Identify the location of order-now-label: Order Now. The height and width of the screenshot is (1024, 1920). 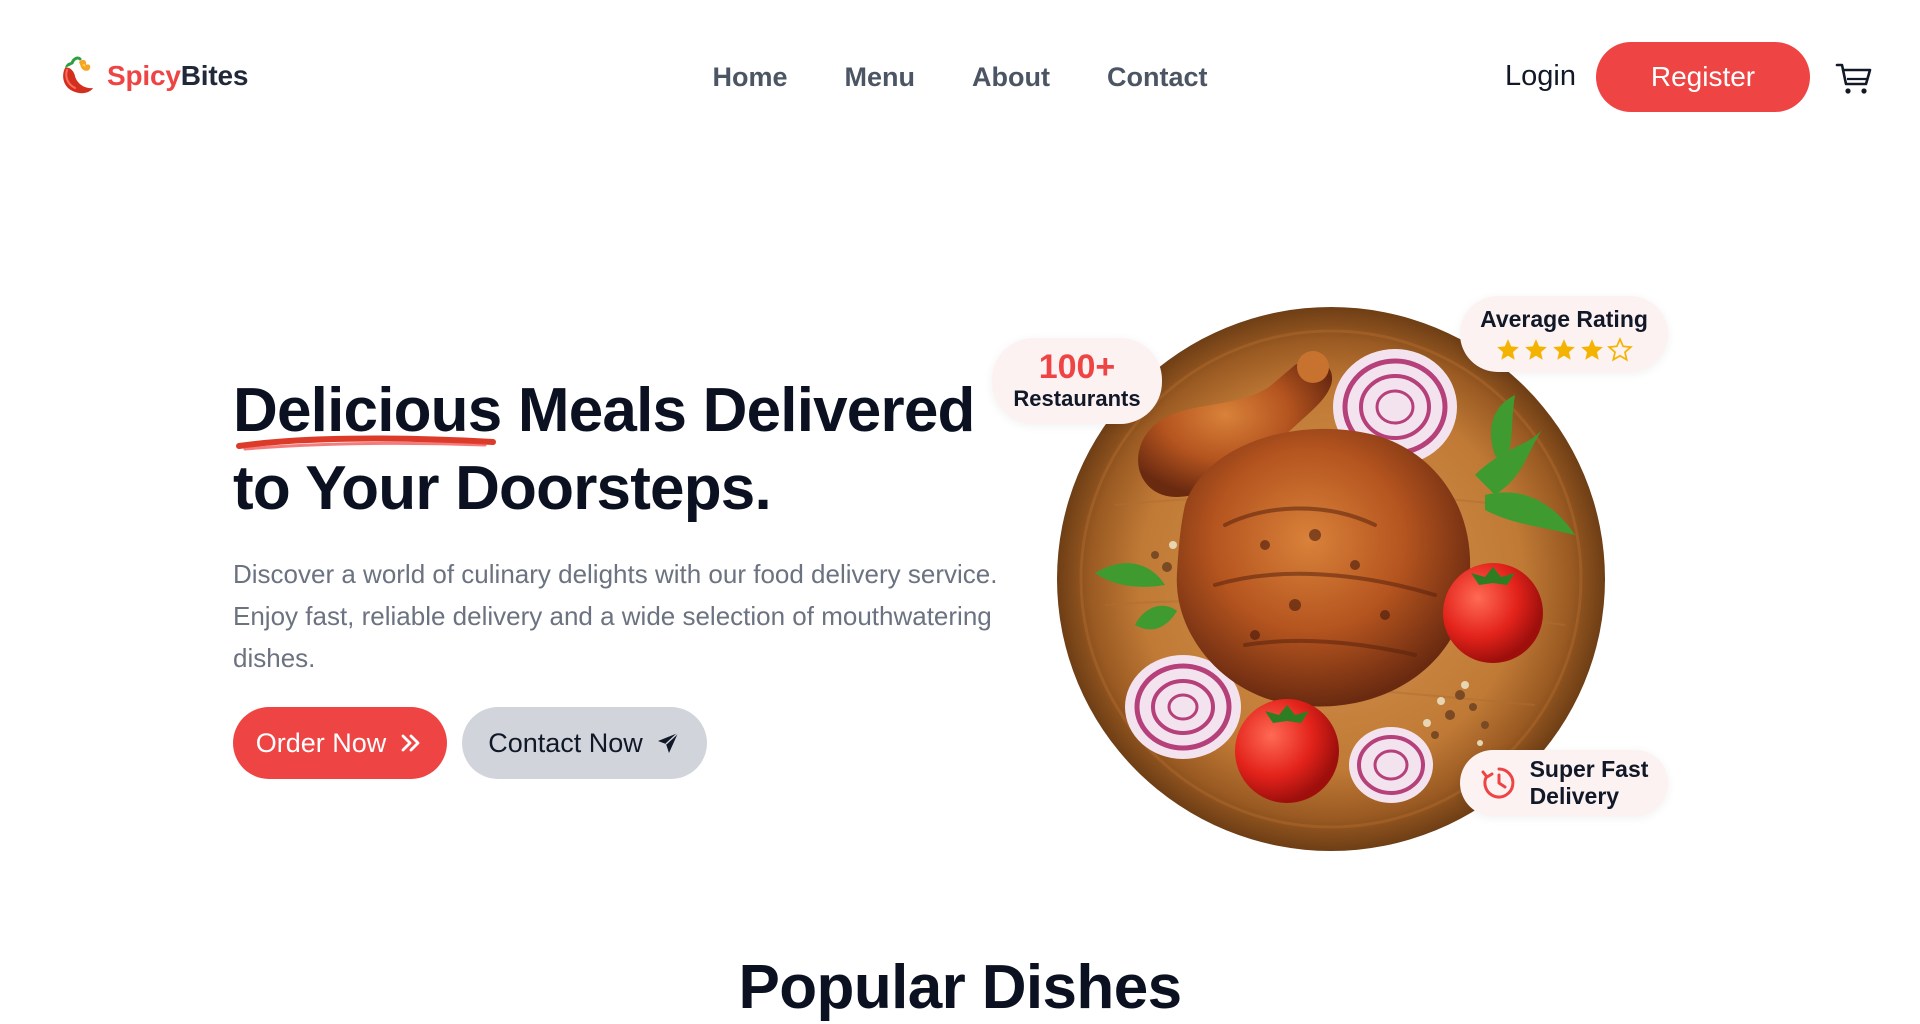
(321, 742).